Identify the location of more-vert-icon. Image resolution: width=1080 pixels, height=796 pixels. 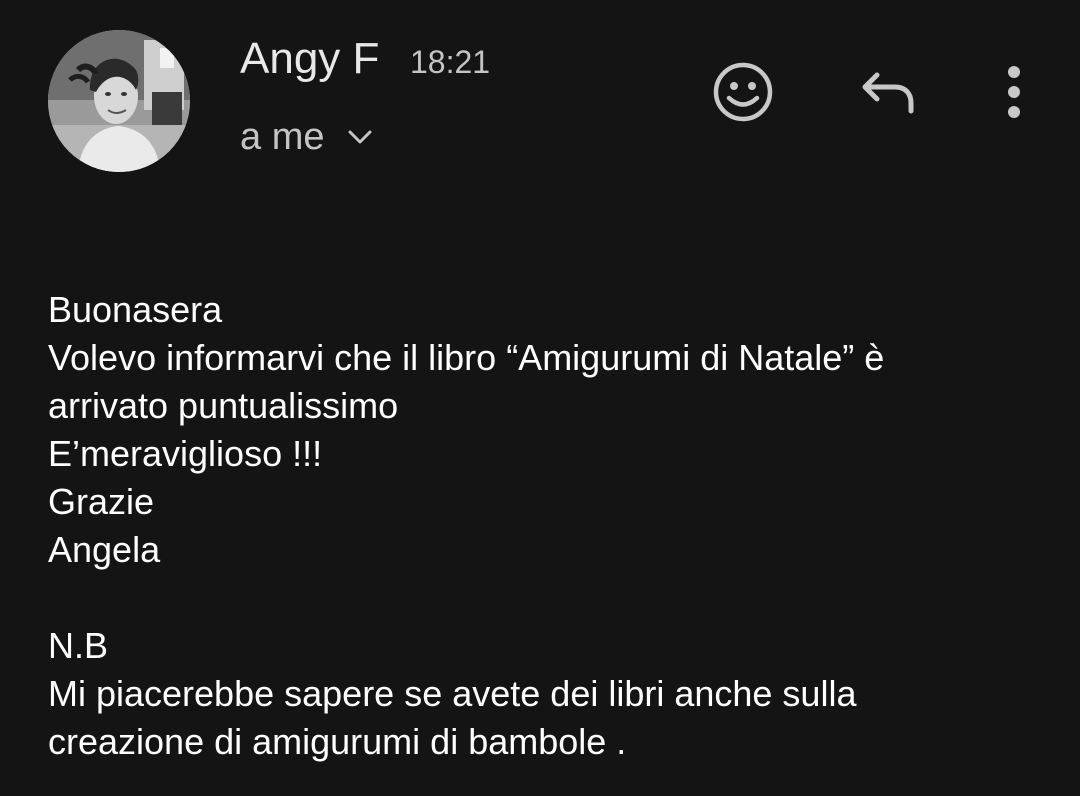
(1014, 94).